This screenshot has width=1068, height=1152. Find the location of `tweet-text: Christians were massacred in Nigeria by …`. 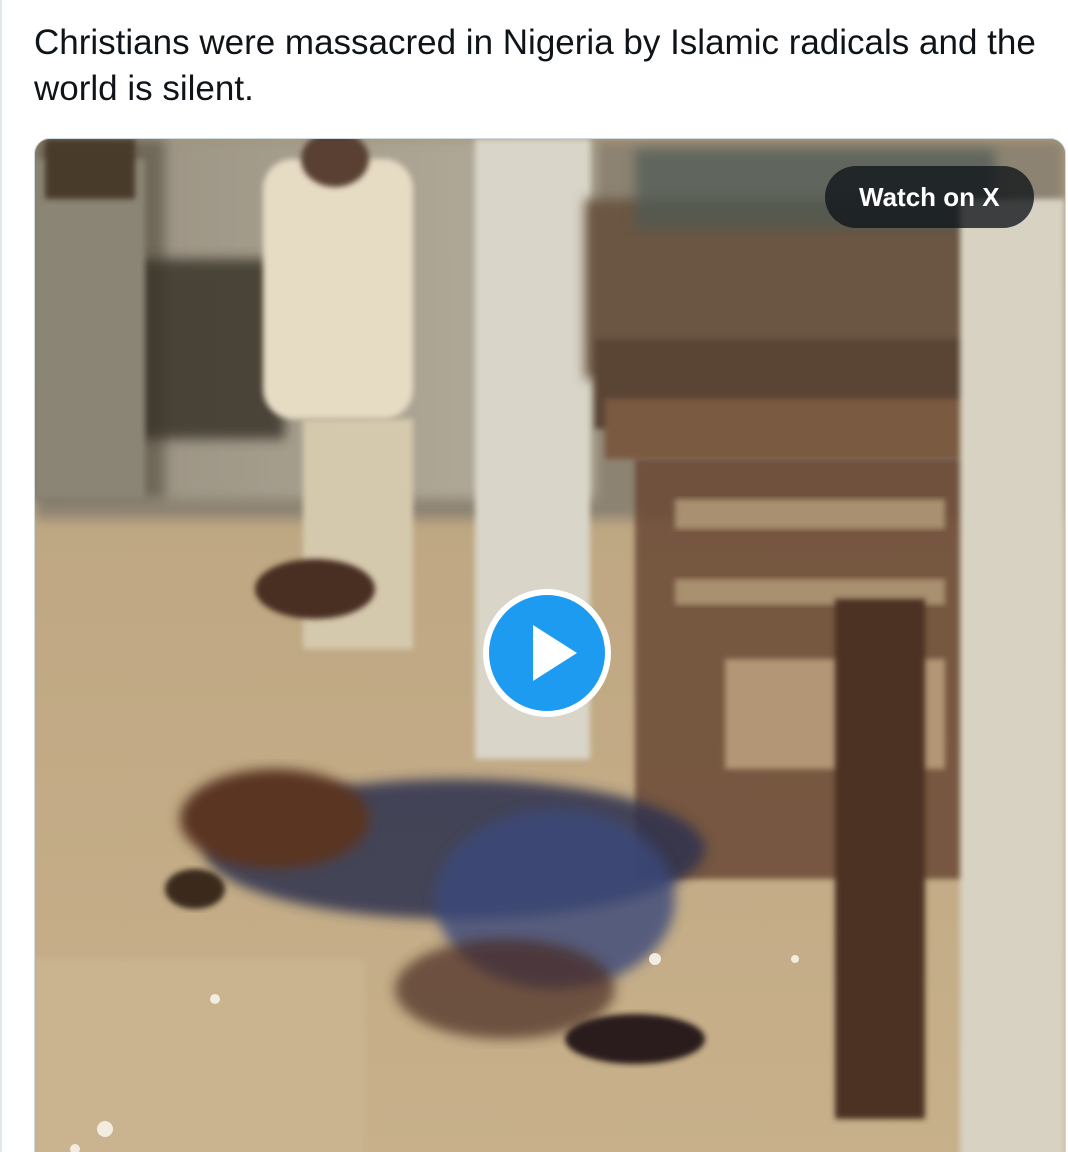

tweet-text: Christians were massacred in Nigeria by … is located at coordinates (535, 65).